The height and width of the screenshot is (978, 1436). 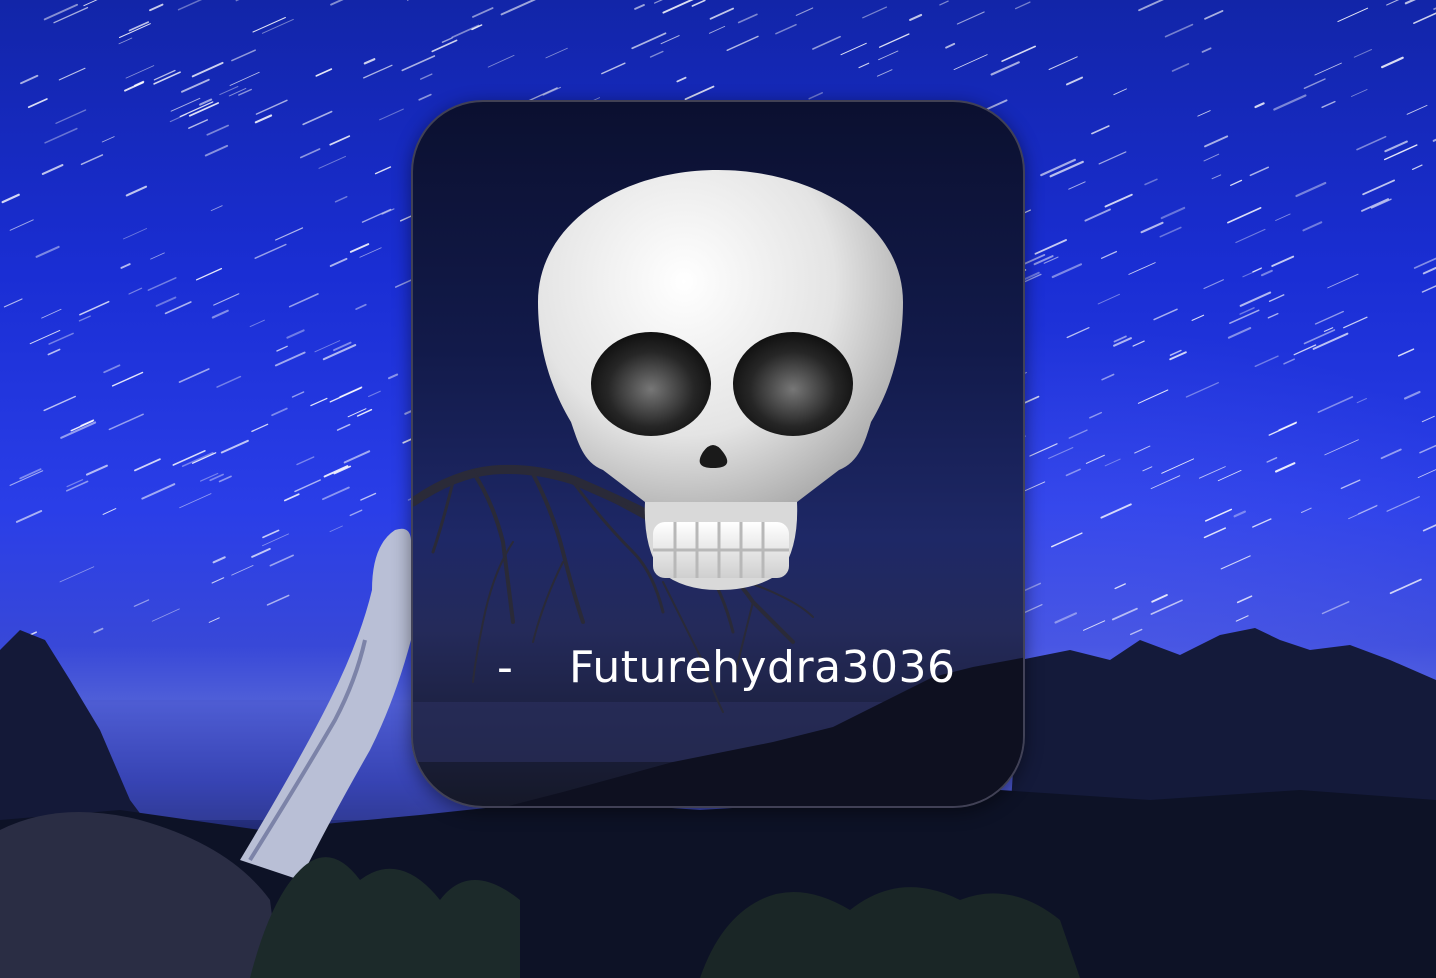 I want to click on profile-caption: - Futurehydra3036, so click(x=718, y=672).